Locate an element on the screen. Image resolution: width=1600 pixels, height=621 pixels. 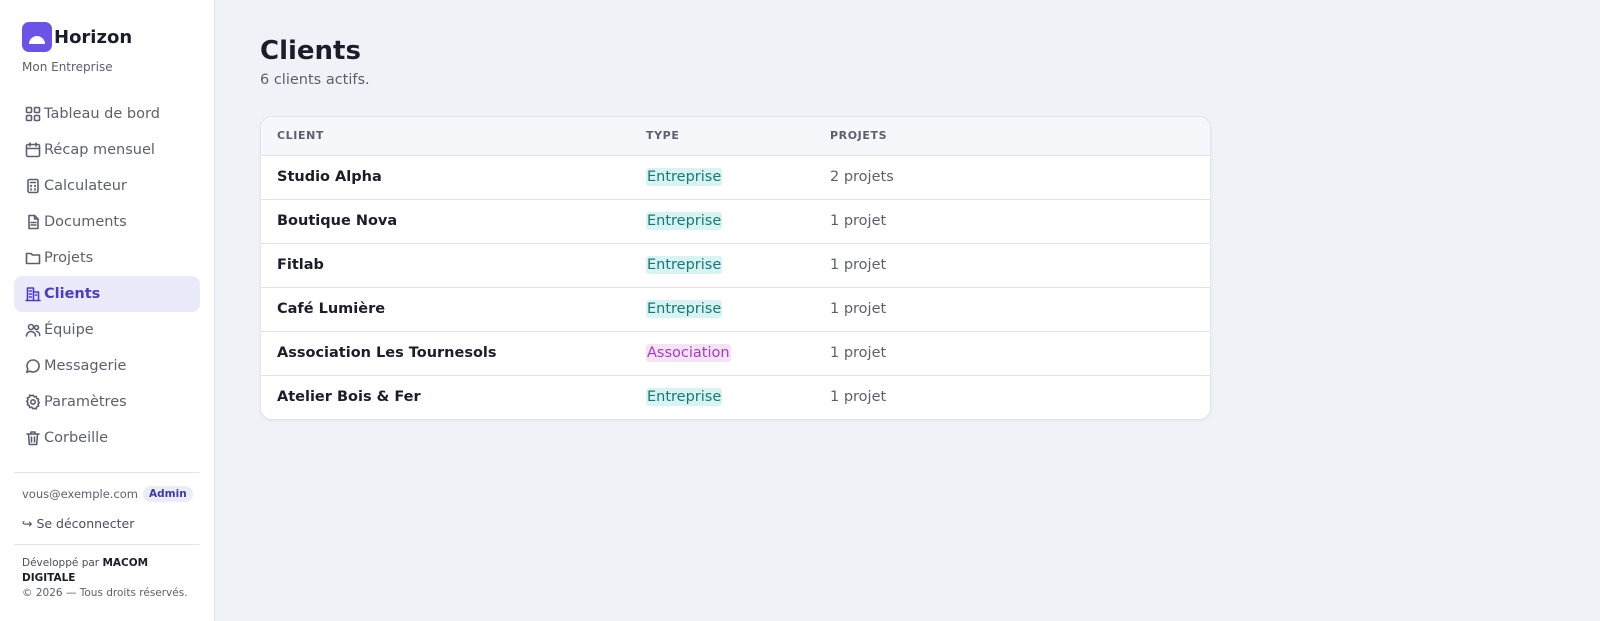
developed-by-label: Développé par is located at coordinates (61, 563).